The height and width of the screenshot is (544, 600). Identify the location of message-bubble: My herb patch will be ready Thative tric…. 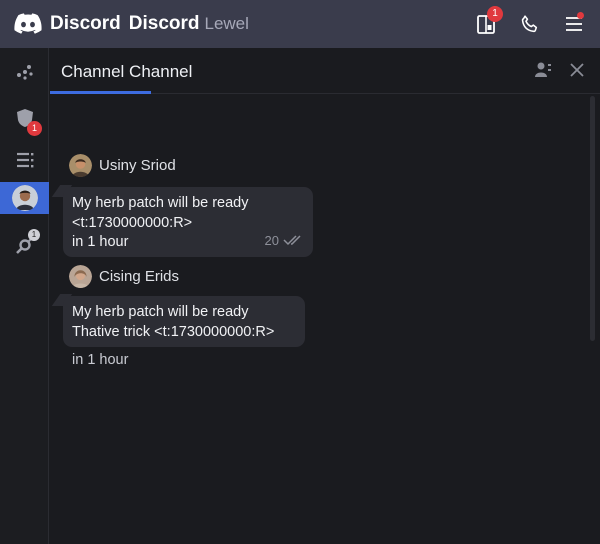
(184, 321).